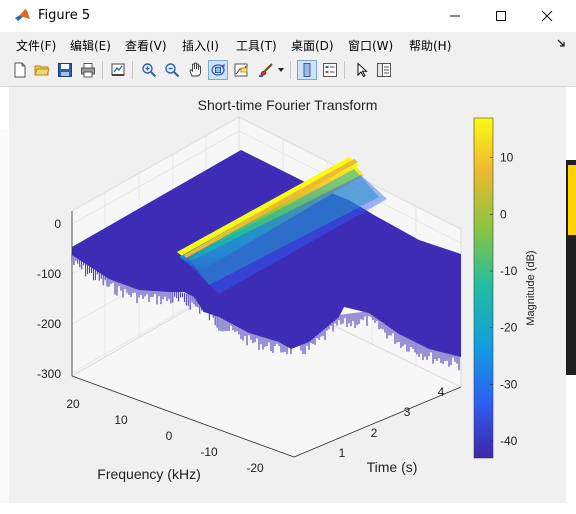 The height and width of the screenshot is (514, 576). I want to click on background-desktop-bottom, so click(288, 508).